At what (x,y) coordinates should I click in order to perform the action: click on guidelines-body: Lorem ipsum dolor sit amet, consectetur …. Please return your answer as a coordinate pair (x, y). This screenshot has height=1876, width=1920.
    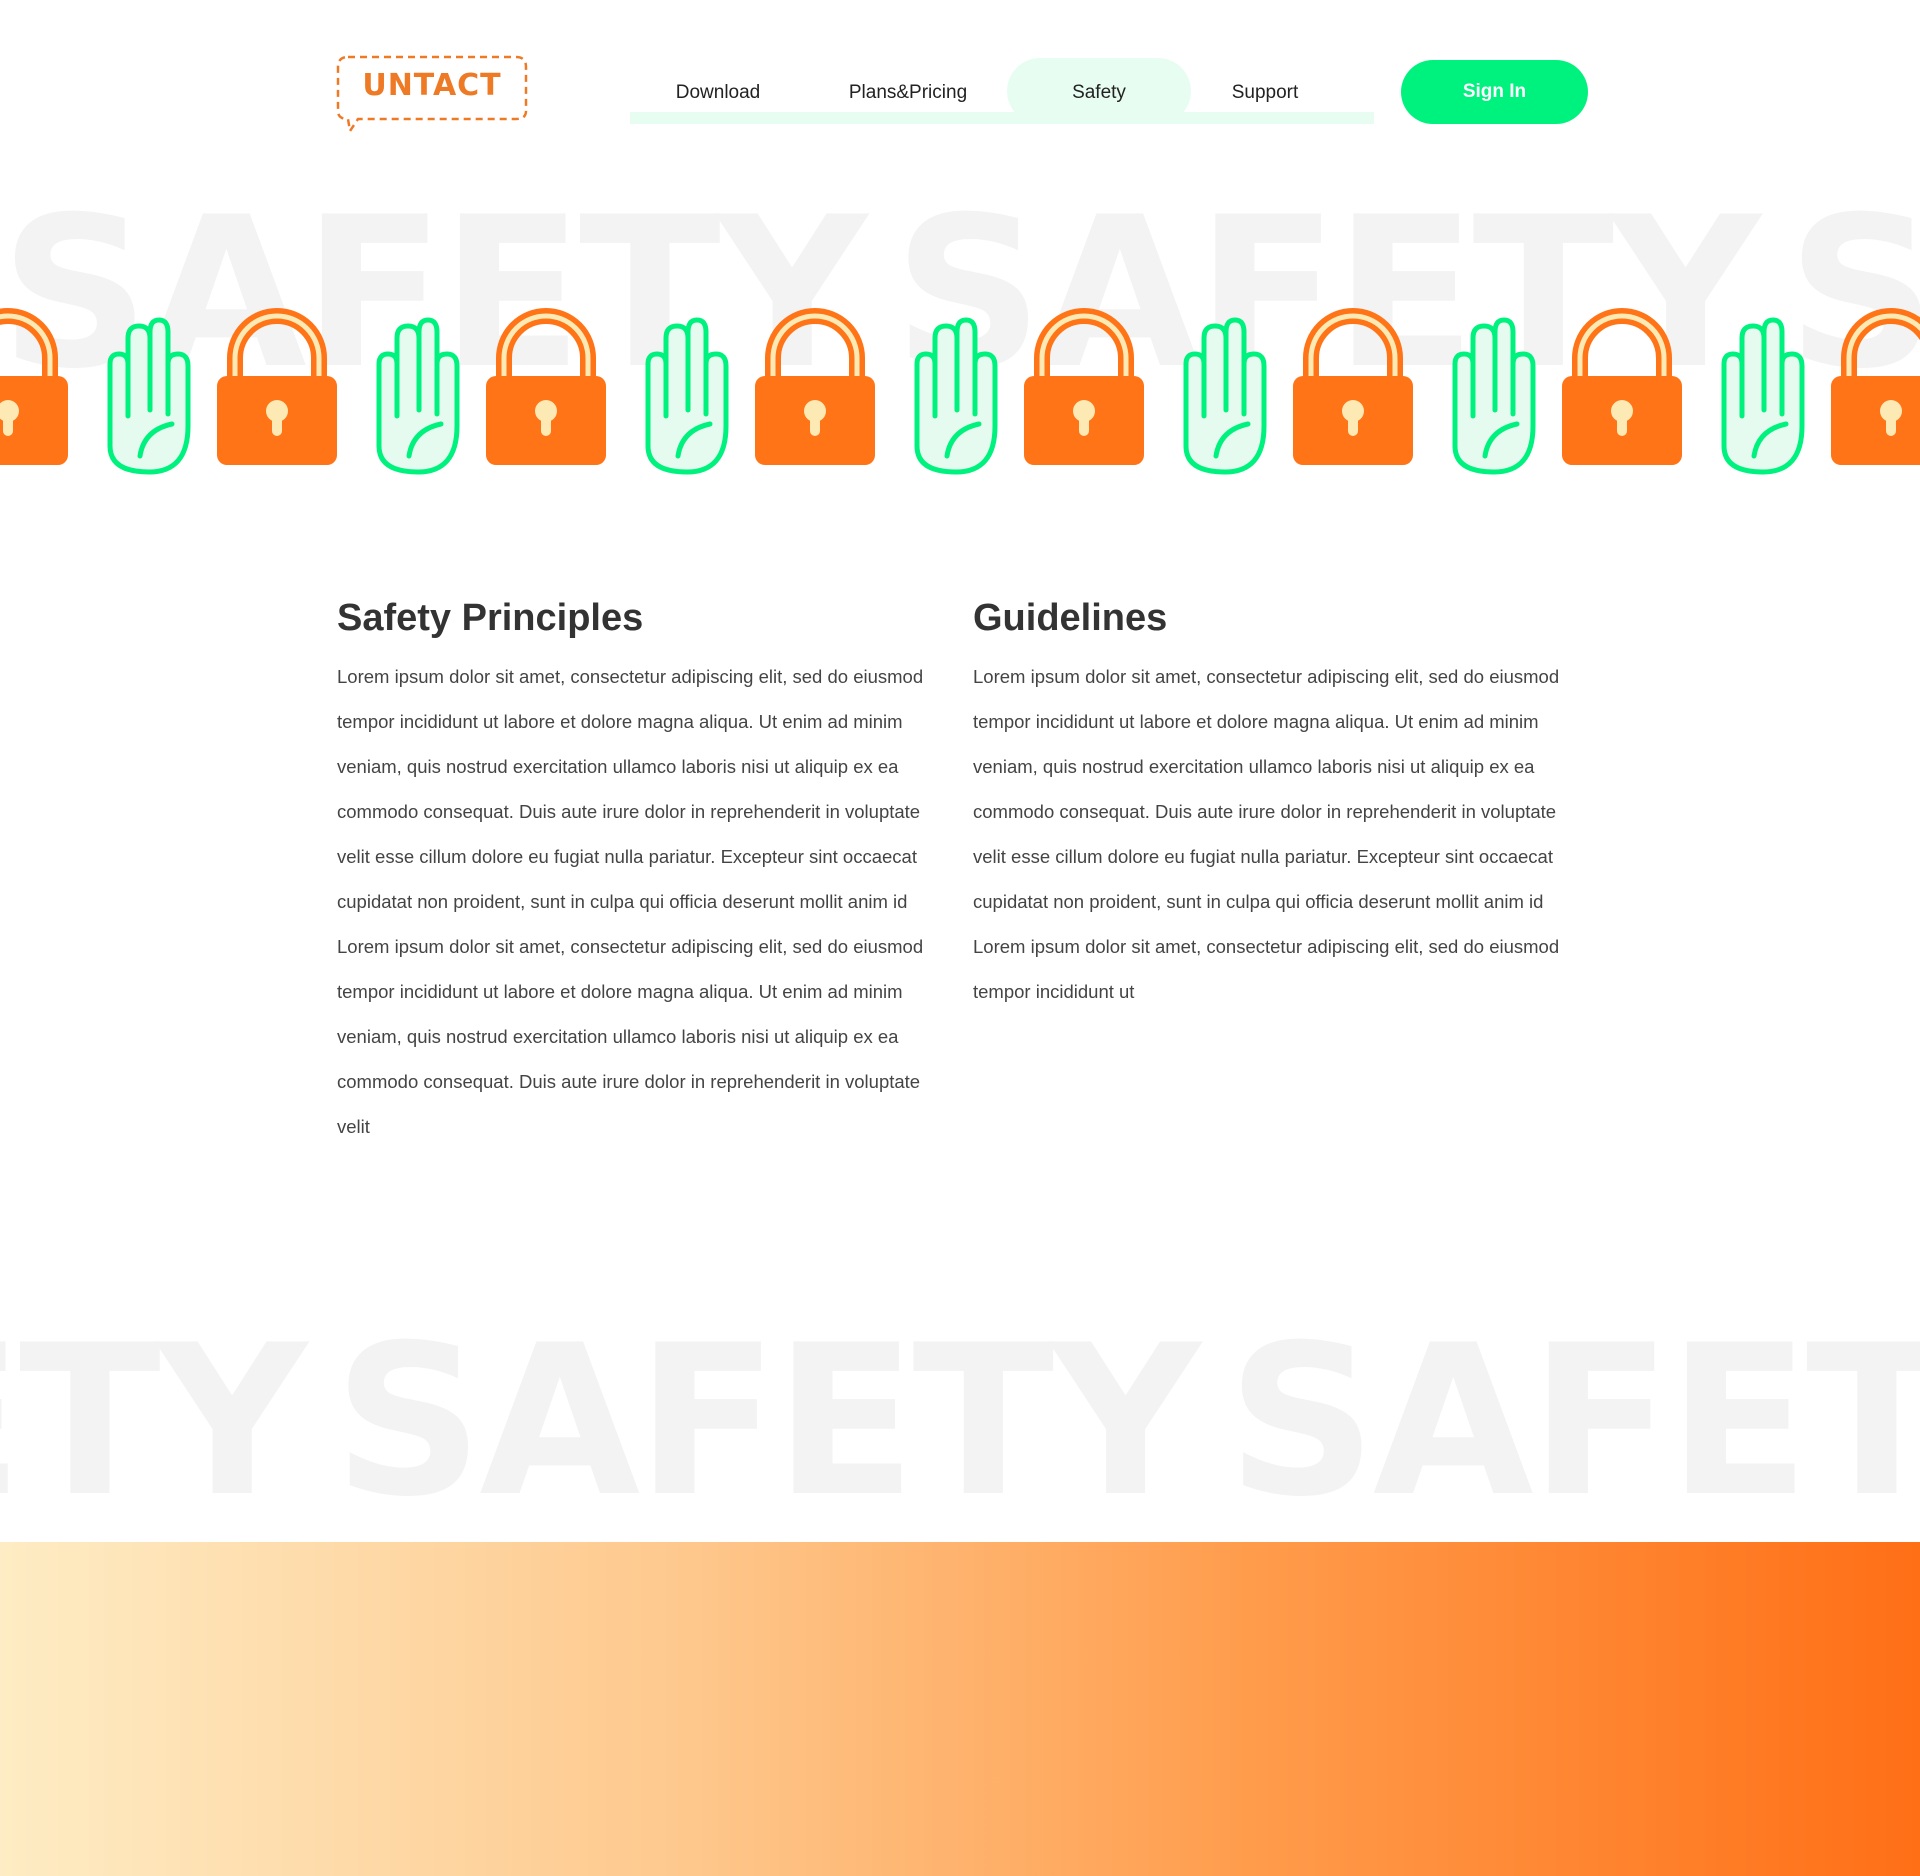
    Looking at the image, I should click on (1266, 834).